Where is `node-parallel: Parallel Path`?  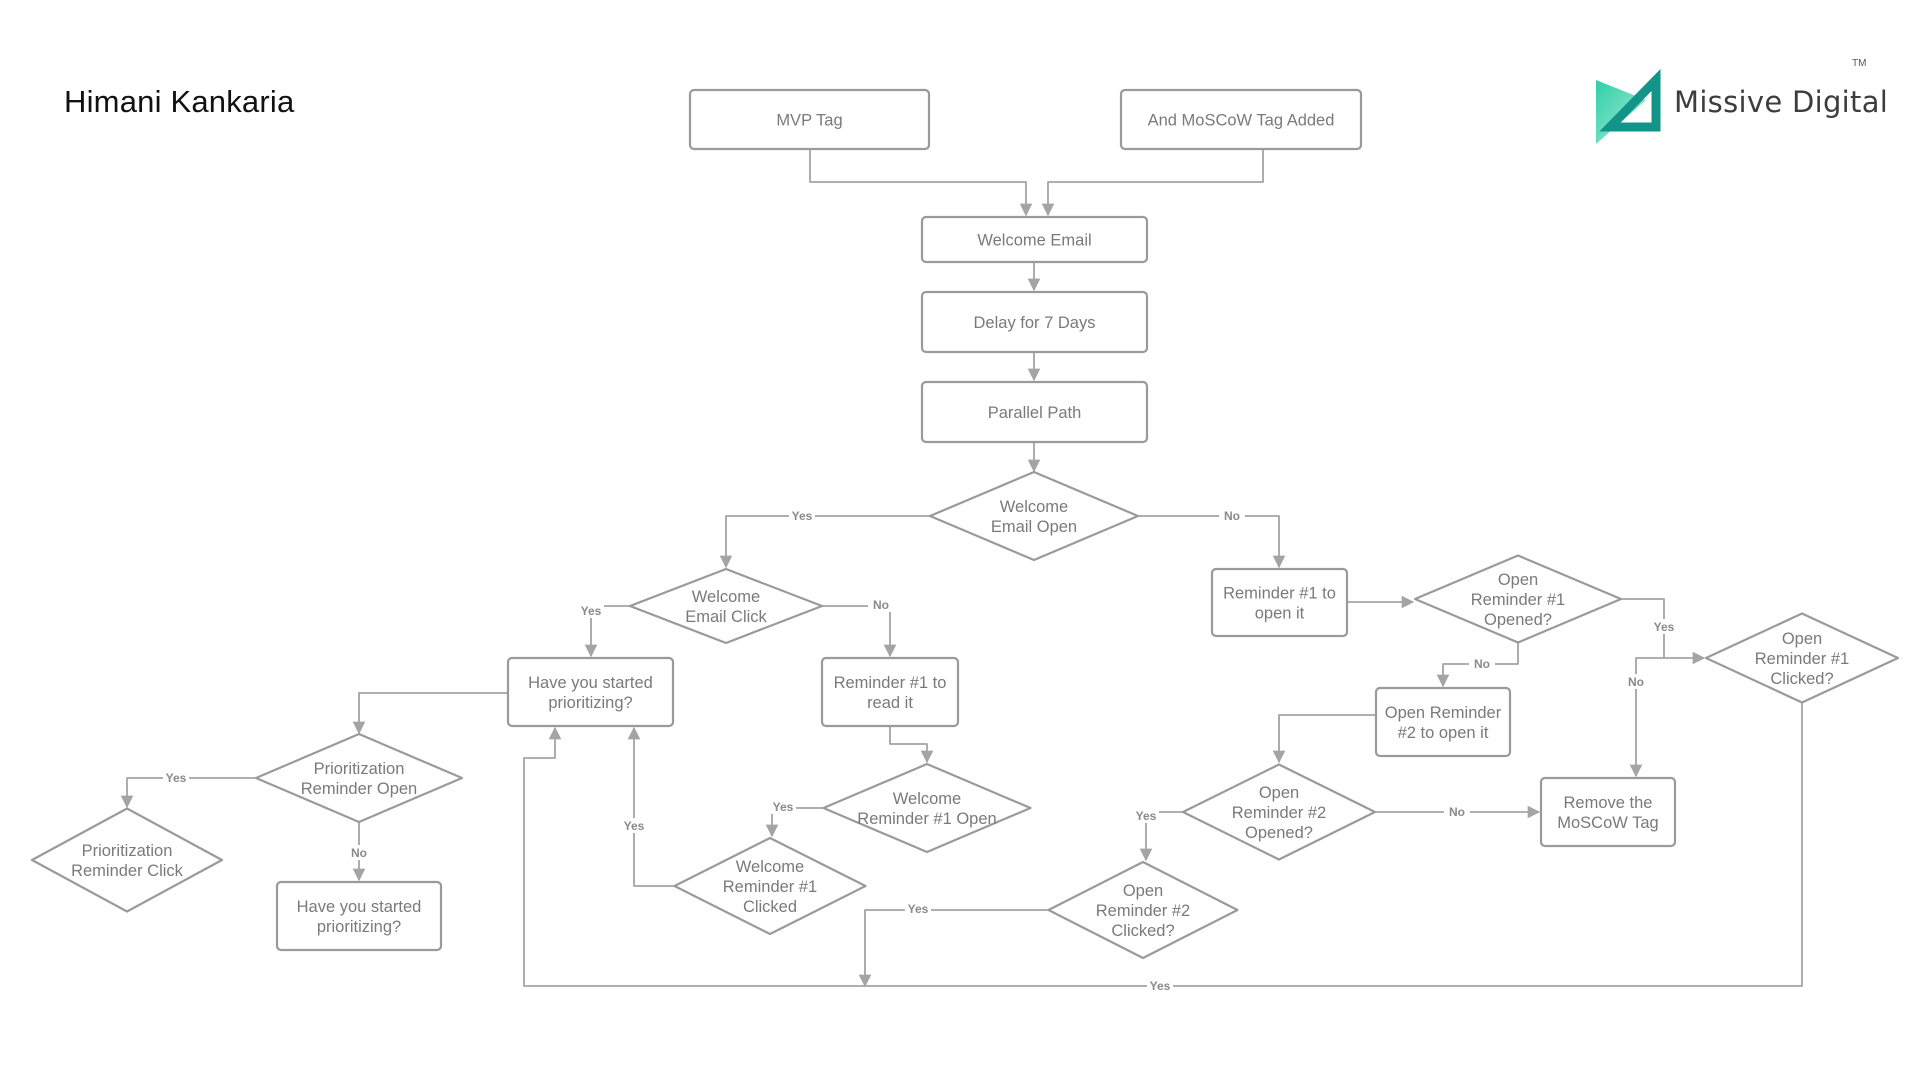
node-parallel: Parallel Path is located at coordinates (1034, 412).